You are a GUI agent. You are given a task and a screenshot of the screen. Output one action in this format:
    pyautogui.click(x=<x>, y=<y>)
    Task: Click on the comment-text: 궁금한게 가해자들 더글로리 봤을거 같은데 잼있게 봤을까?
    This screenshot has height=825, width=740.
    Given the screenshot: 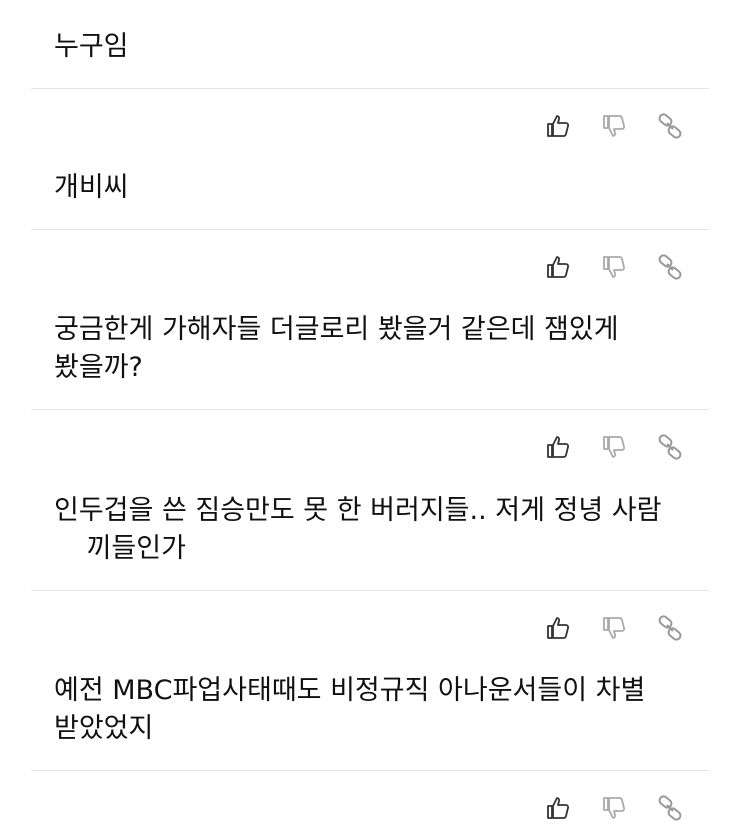 What is the action you would take?
    pyautogui.click(x=336, y=348)
    